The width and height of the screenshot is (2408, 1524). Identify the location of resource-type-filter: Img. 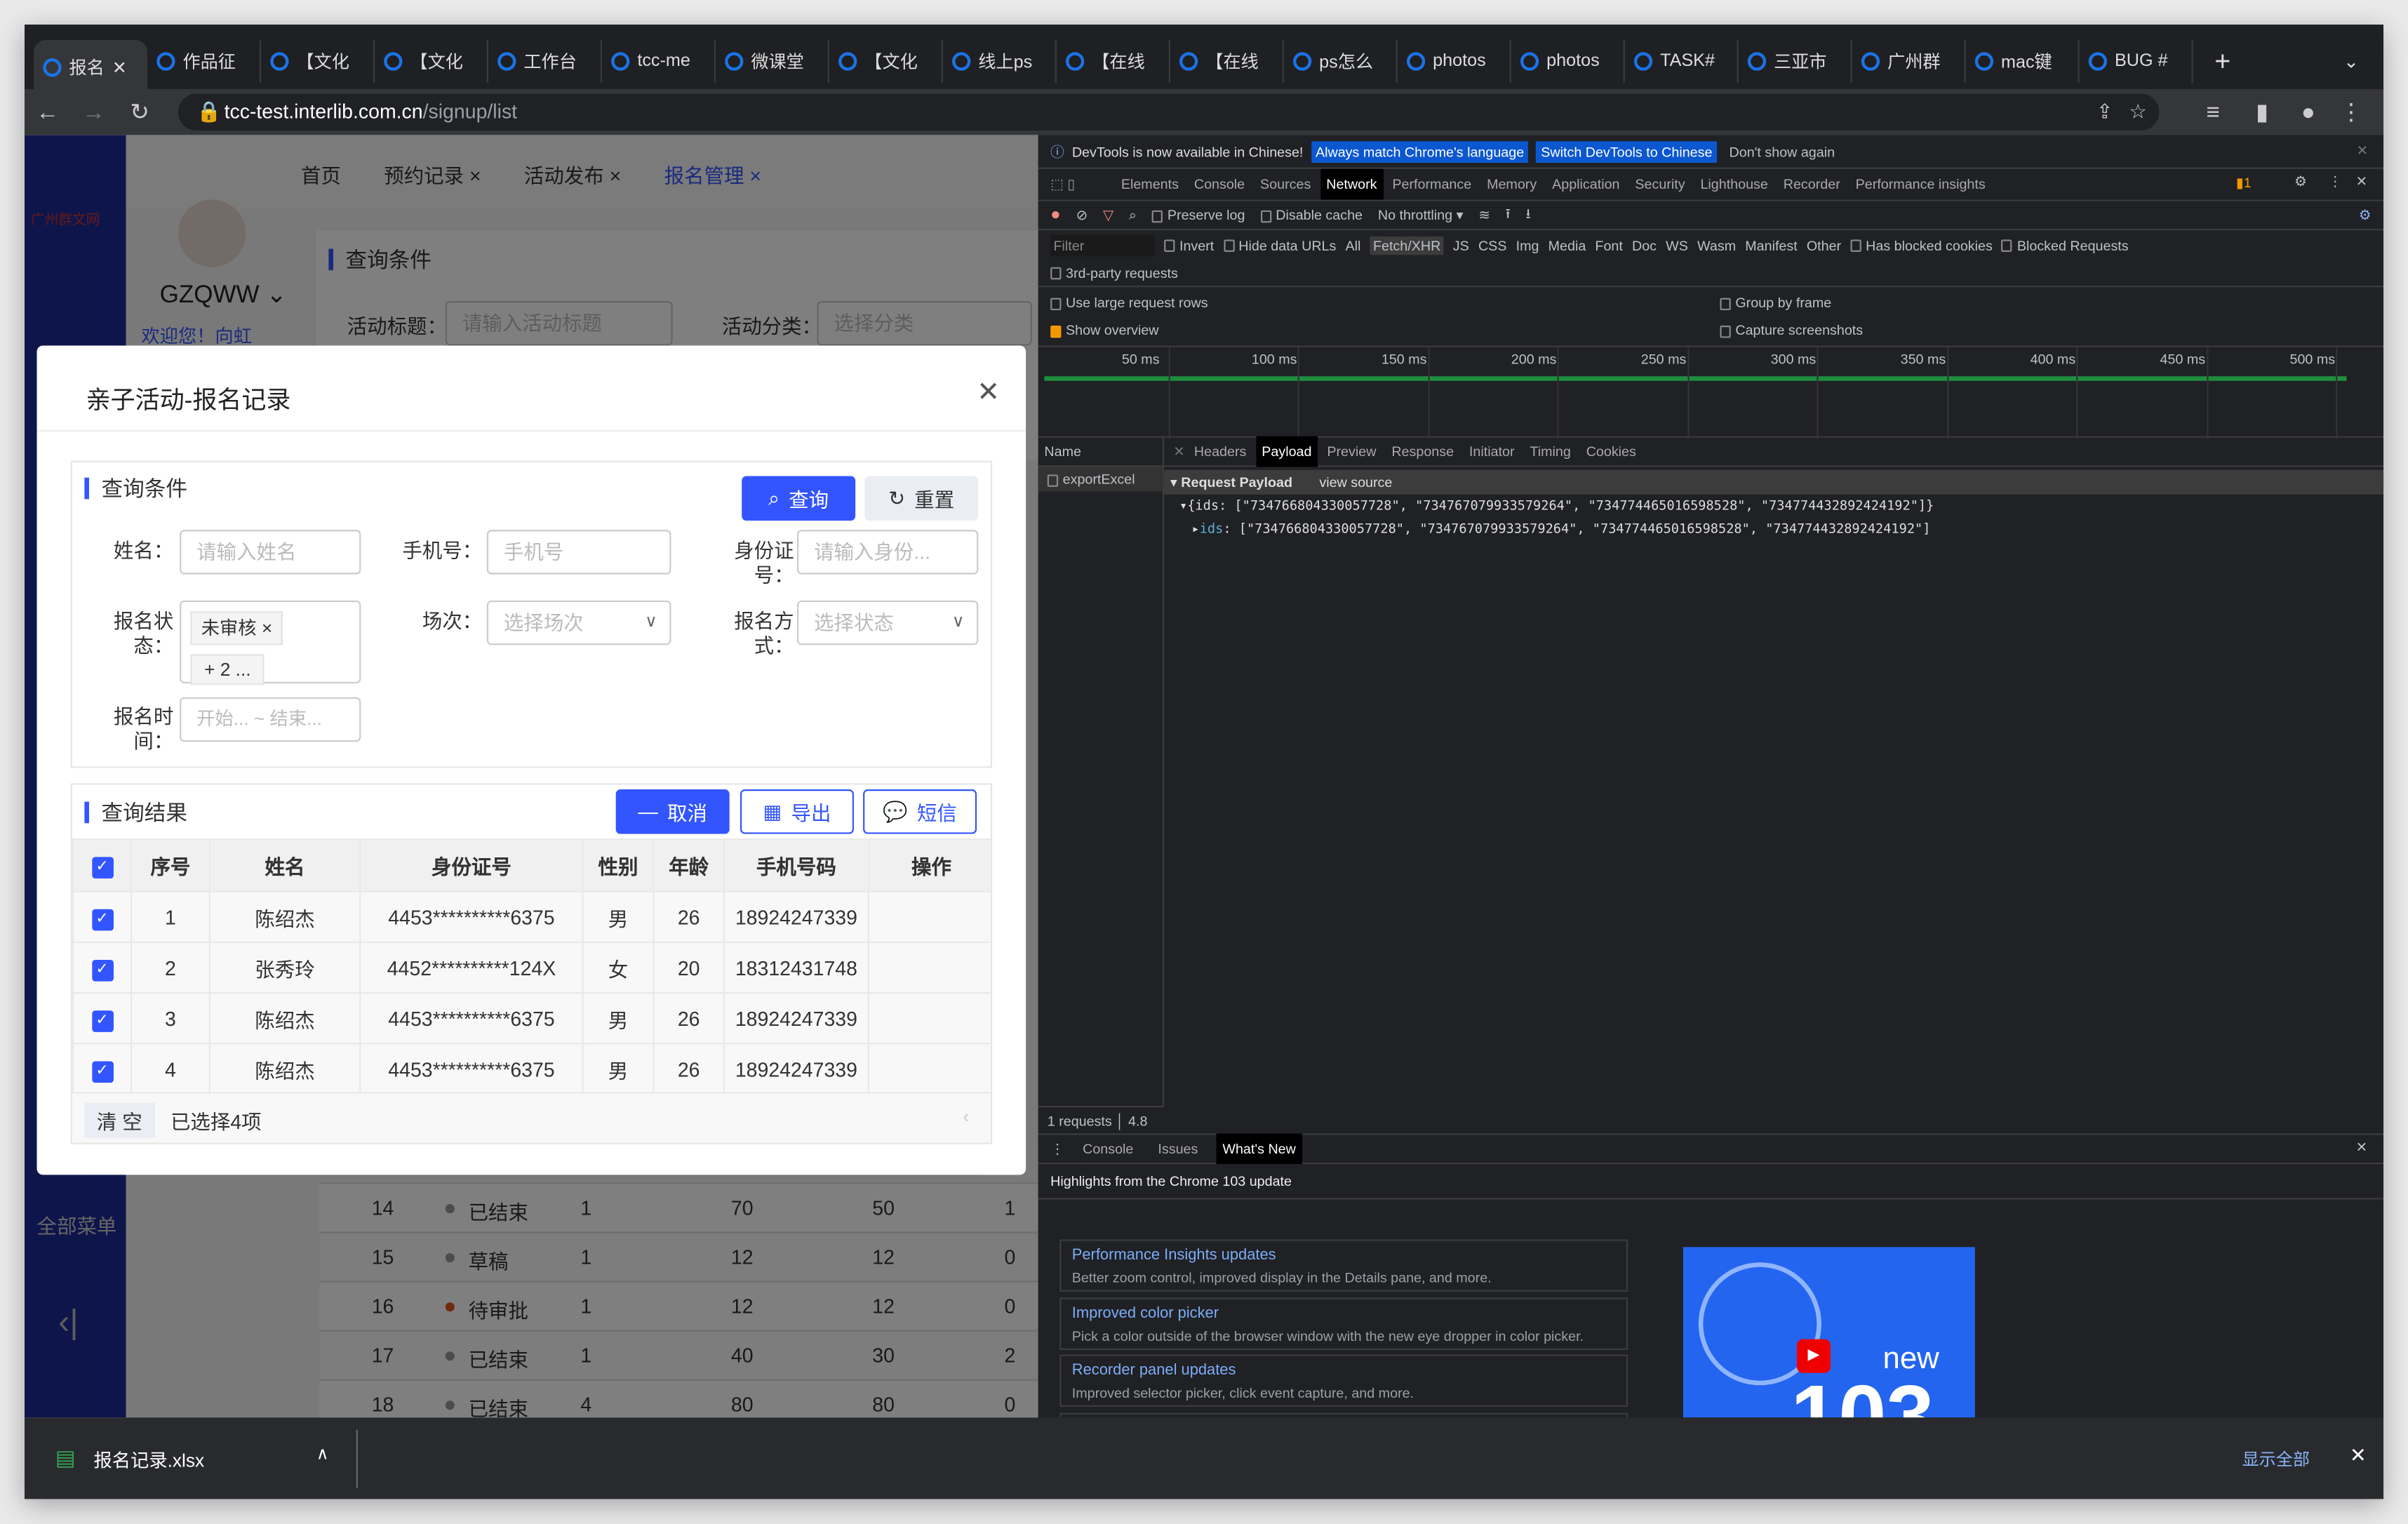
(1527, 245).